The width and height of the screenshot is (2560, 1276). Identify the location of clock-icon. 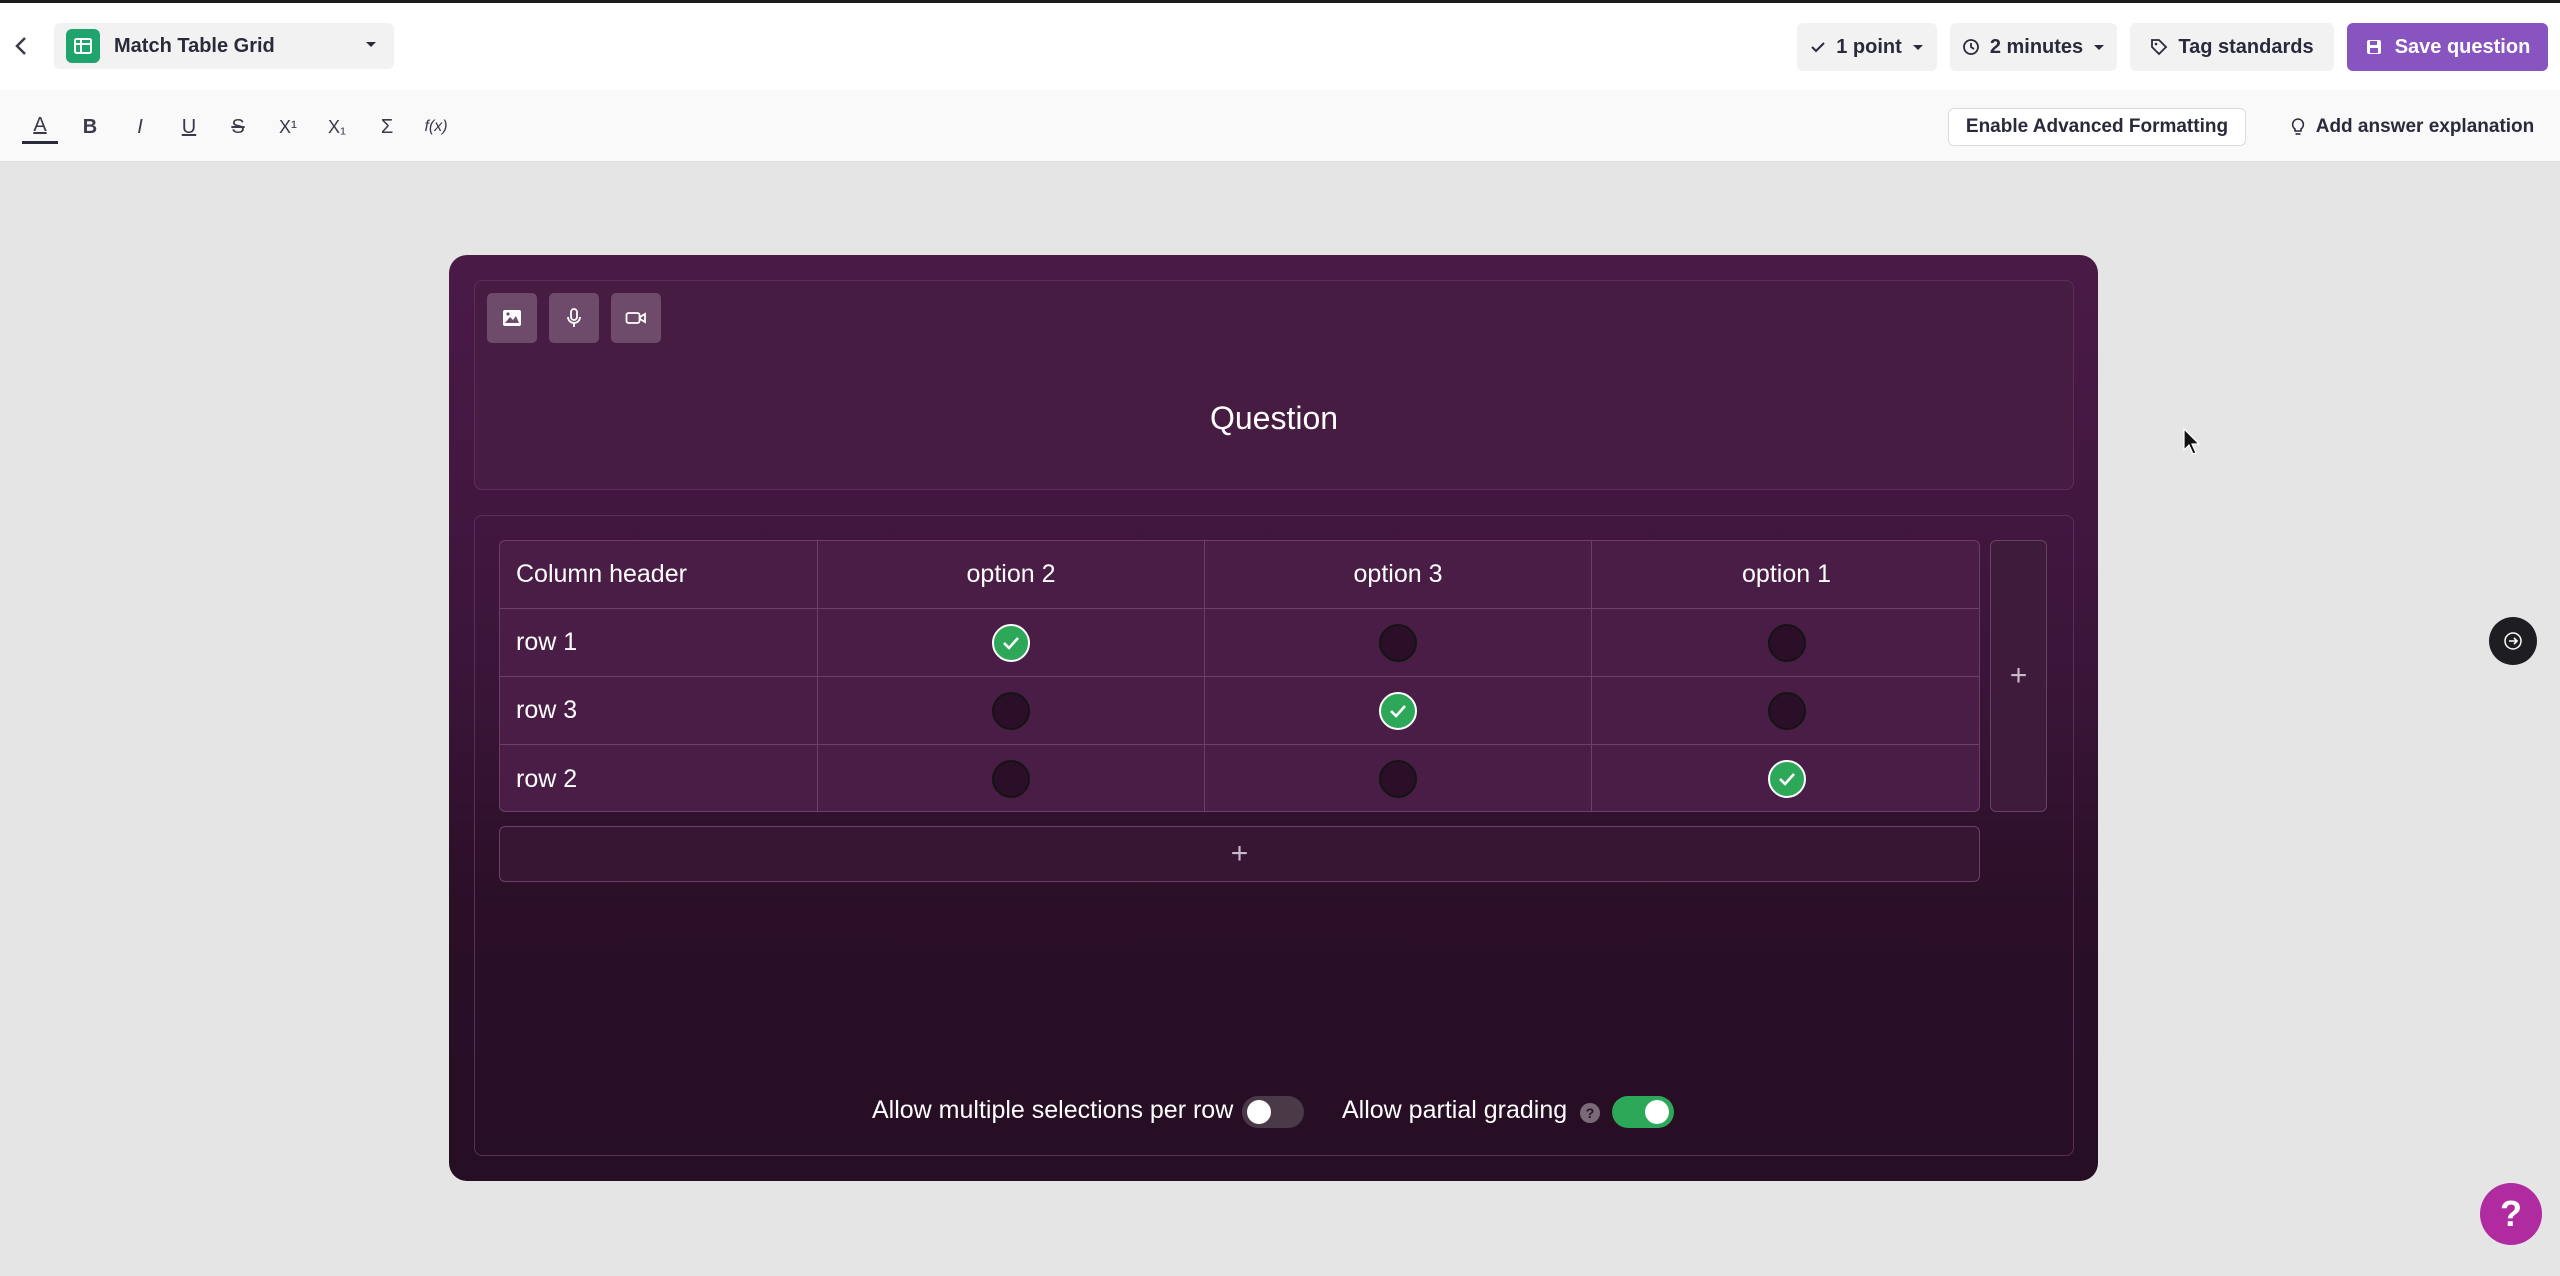
(1970, 47).